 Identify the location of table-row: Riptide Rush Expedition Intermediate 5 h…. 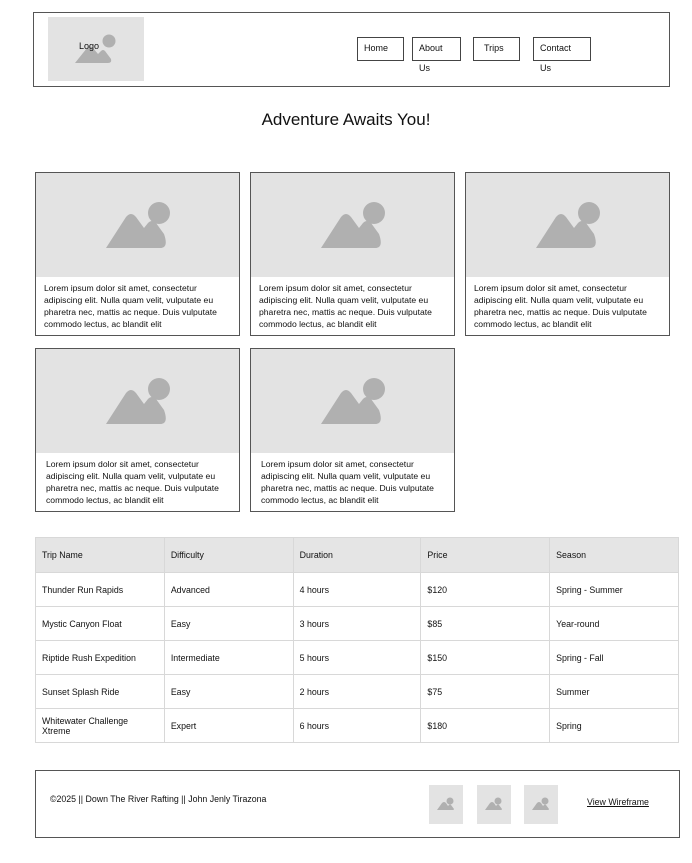
(357, 657).